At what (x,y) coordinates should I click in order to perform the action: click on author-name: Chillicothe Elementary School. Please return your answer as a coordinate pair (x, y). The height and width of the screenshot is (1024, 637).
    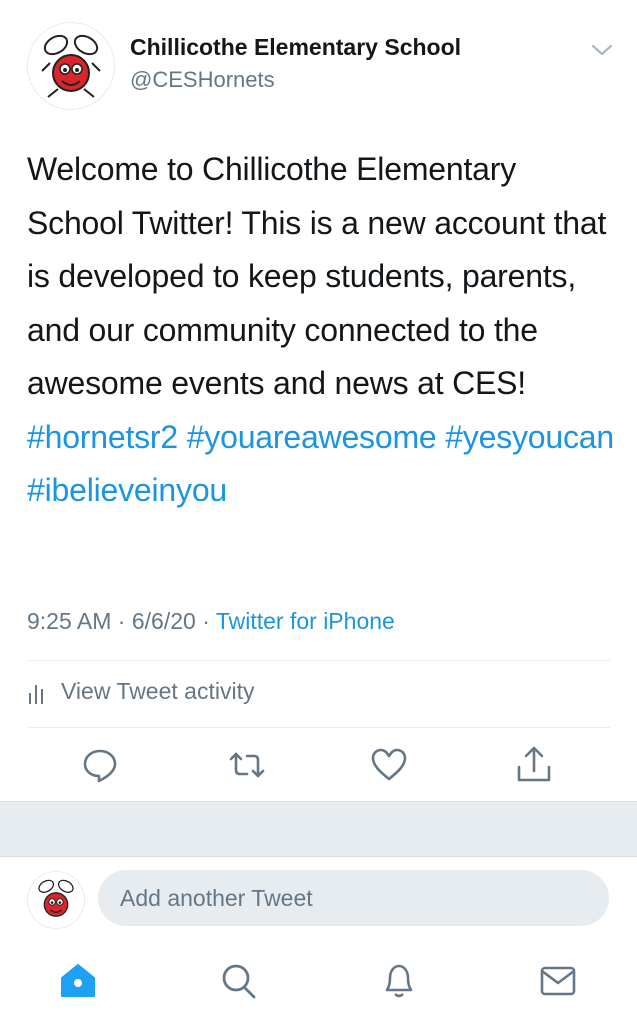
    Looking at the image, I should click on (295, 47).